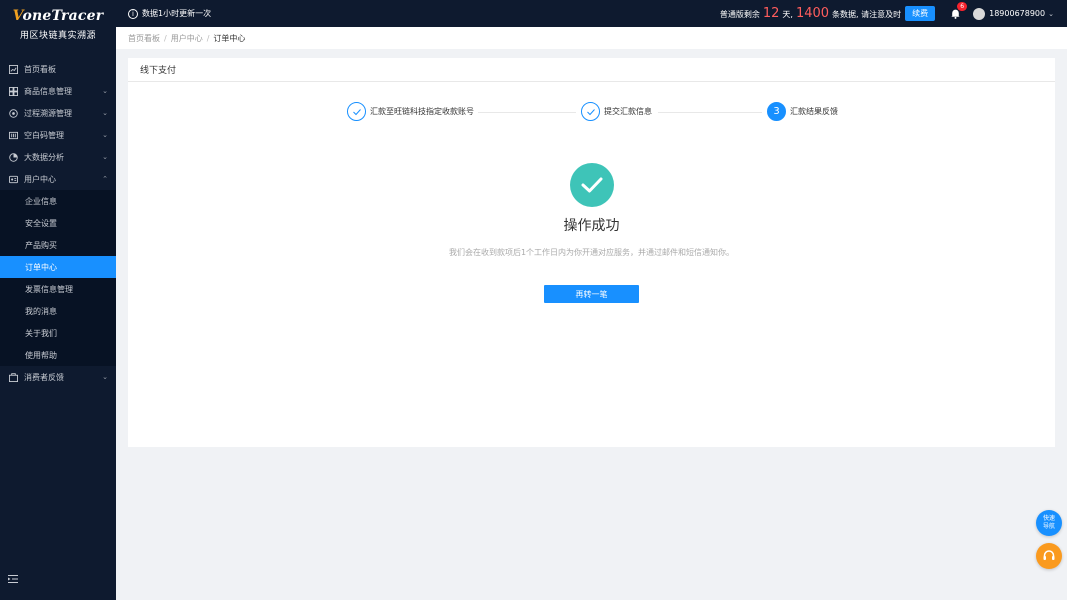 The width and height of the screenshot is (1067, 600). What do you see at coordinates (58, 245) in the screenshot?
I see `sidebar-subitem-purchase: 产品购买` at bounding box center [58, 245].